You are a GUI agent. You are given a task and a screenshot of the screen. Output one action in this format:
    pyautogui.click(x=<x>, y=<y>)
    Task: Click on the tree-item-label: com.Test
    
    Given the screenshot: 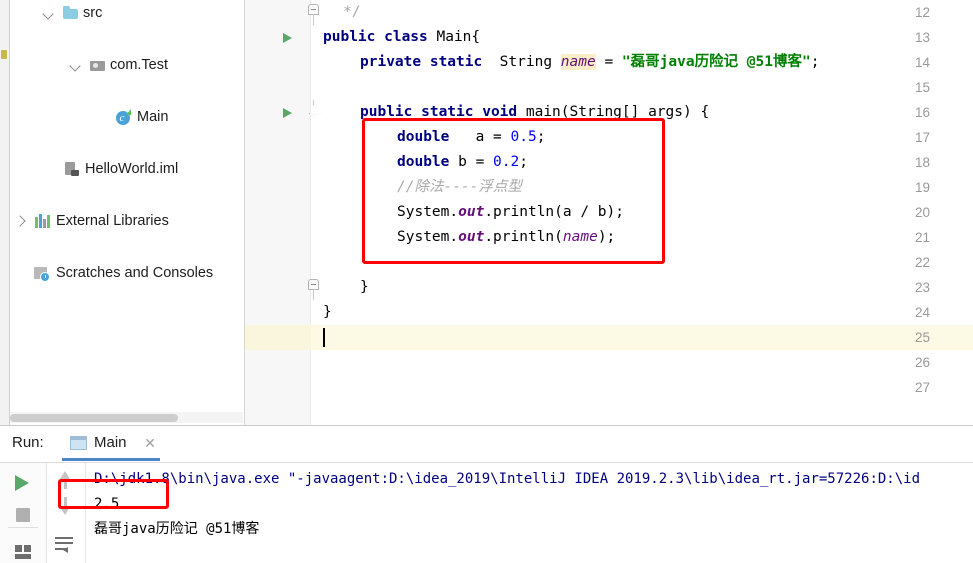 What is the action you would take?
    pyautogui.click(x=139, y=65)
    